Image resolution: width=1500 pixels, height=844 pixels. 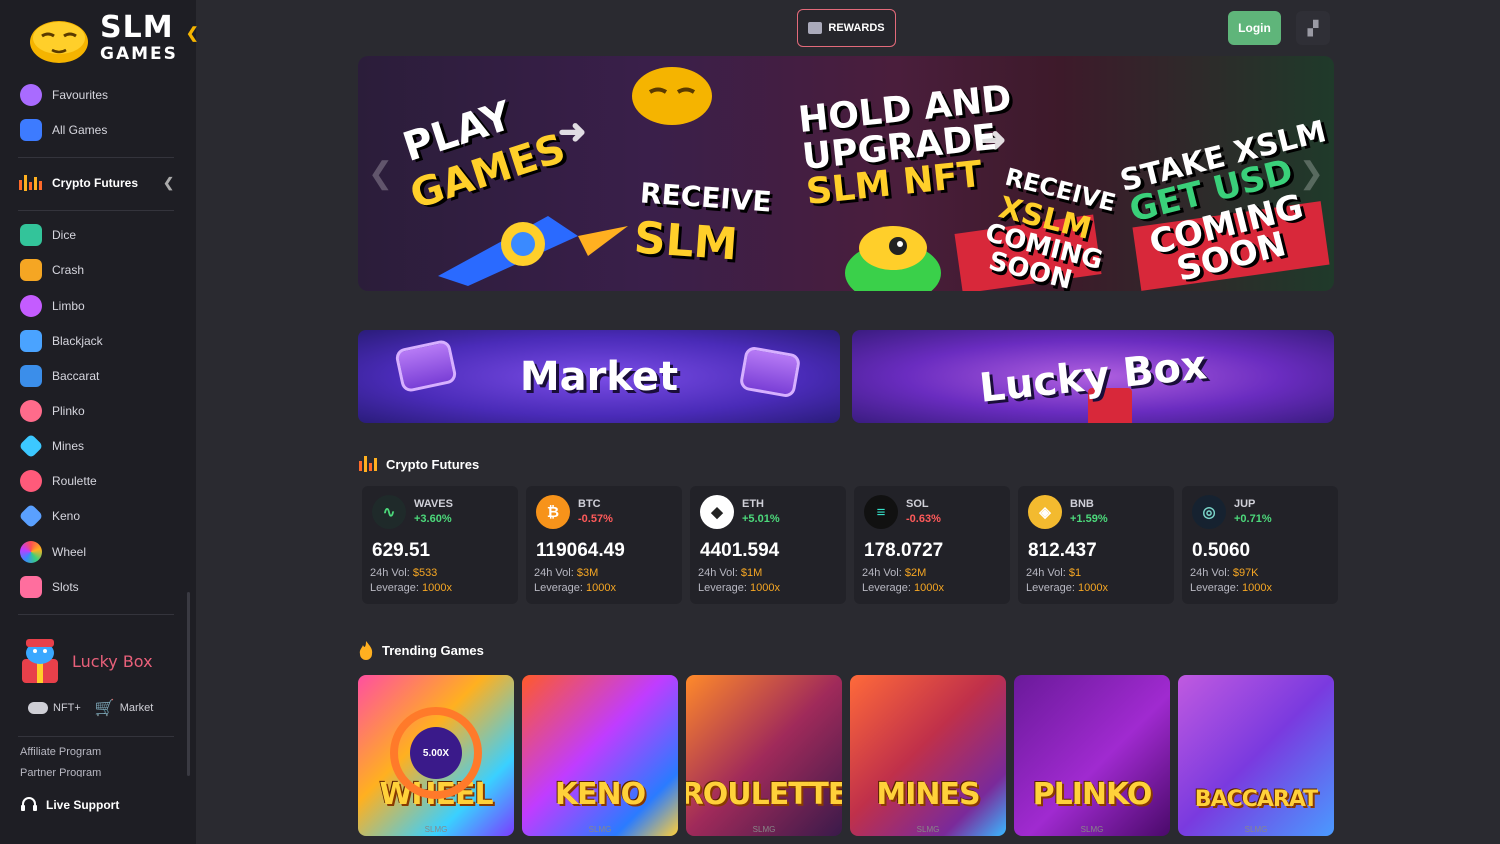 I want to click on sidebar-item-favourites: Favourites, so click(x=64, y=95).